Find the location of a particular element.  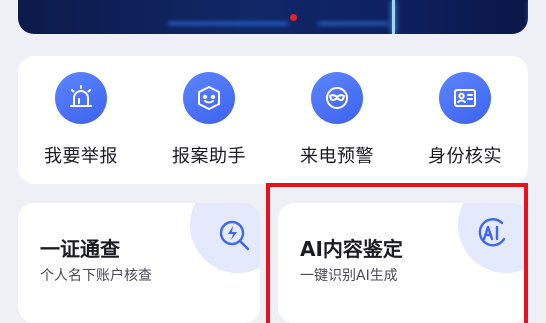

id-card-icon is located at coordinates (465, 98).